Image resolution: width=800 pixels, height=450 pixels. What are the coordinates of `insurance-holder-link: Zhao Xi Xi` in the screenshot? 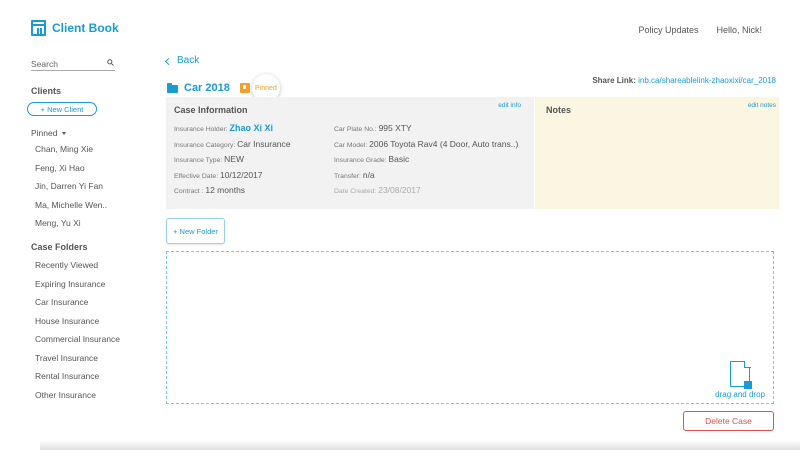 It's located at (252, 128).